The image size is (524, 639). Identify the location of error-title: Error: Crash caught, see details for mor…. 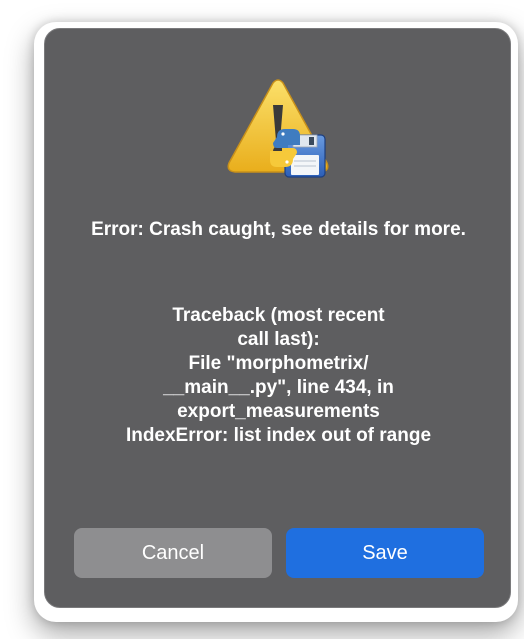
(278, 229).